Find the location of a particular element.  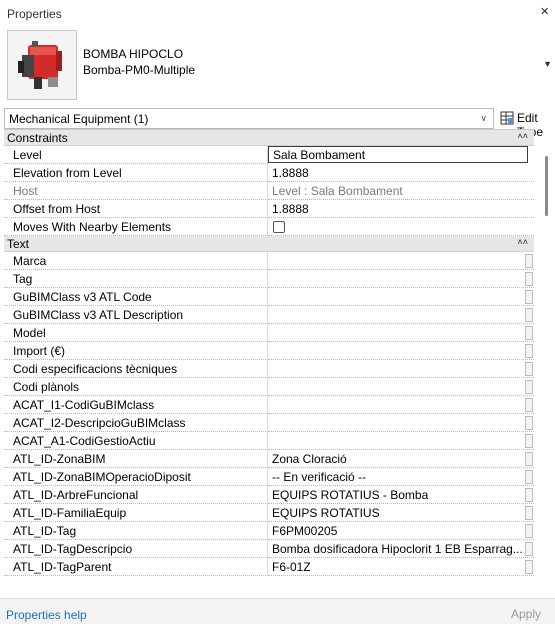

property-row-elevation: Elevation from Level 1.8888 is located at coordinates (269, 173).